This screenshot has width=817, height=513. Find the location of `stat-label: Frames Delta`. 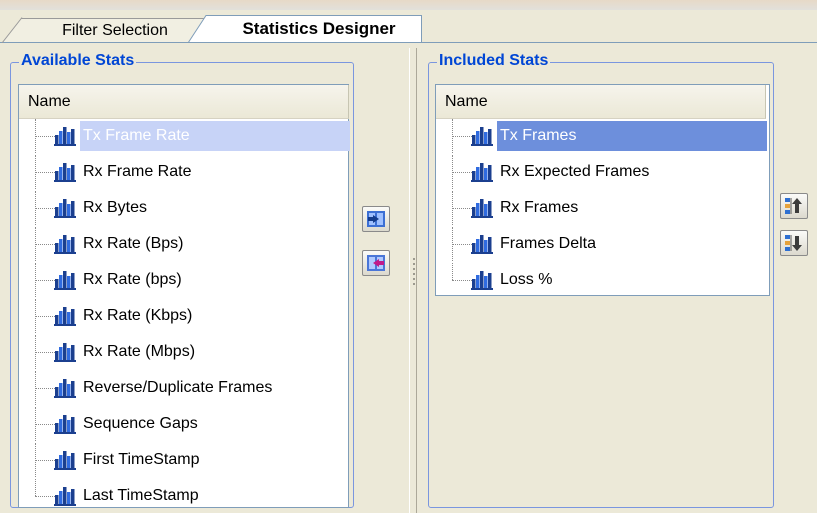

stat-label: Frames Delta is located at coordinates (548, 243).